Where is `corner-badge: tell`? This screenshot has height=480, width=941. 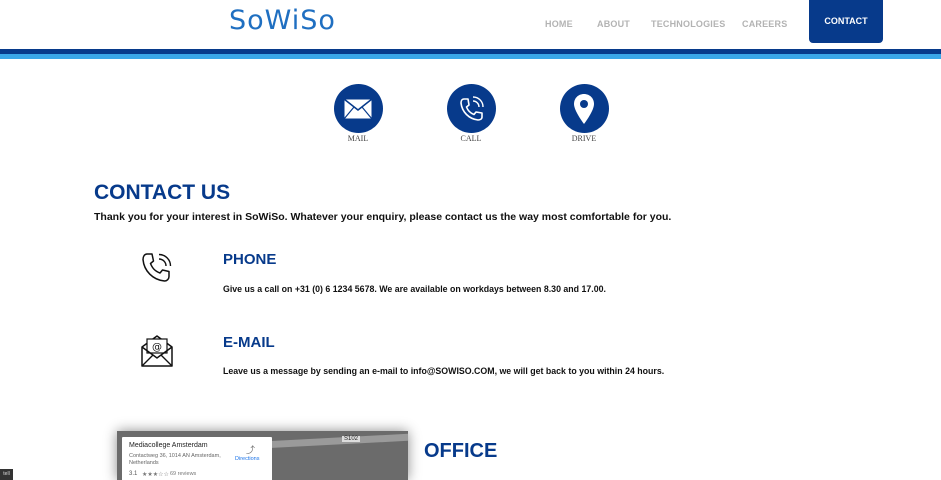 corner-badge: tell is located at coordinates (6, 474).